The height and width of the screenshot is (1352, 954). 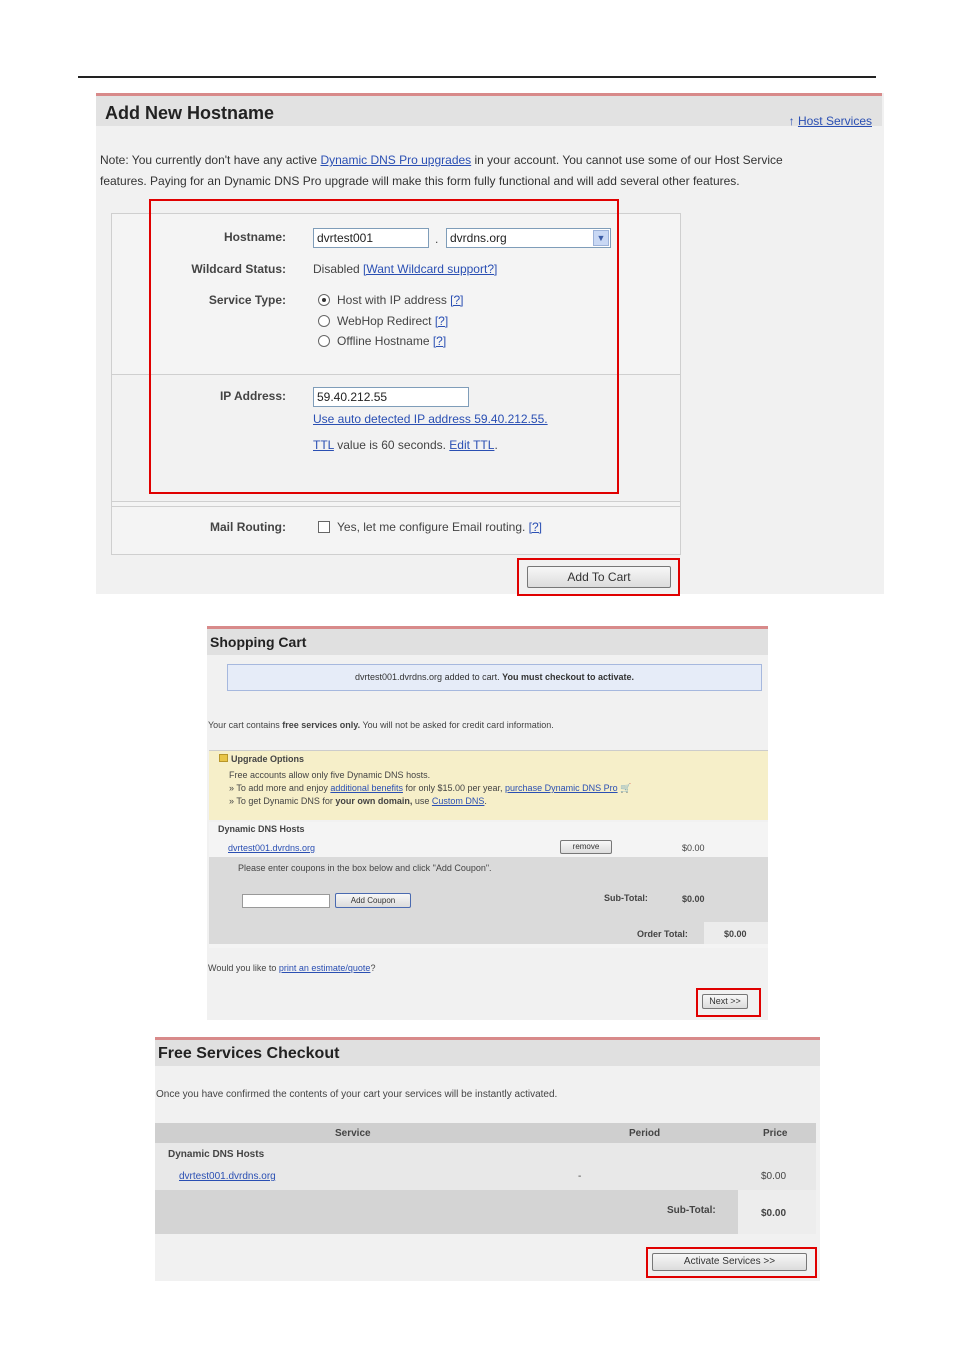 What do you see at coordinates (248, 527) in the screenshot?
I see `mail-label: Mail Routing:` at bounding box center [248, 527].